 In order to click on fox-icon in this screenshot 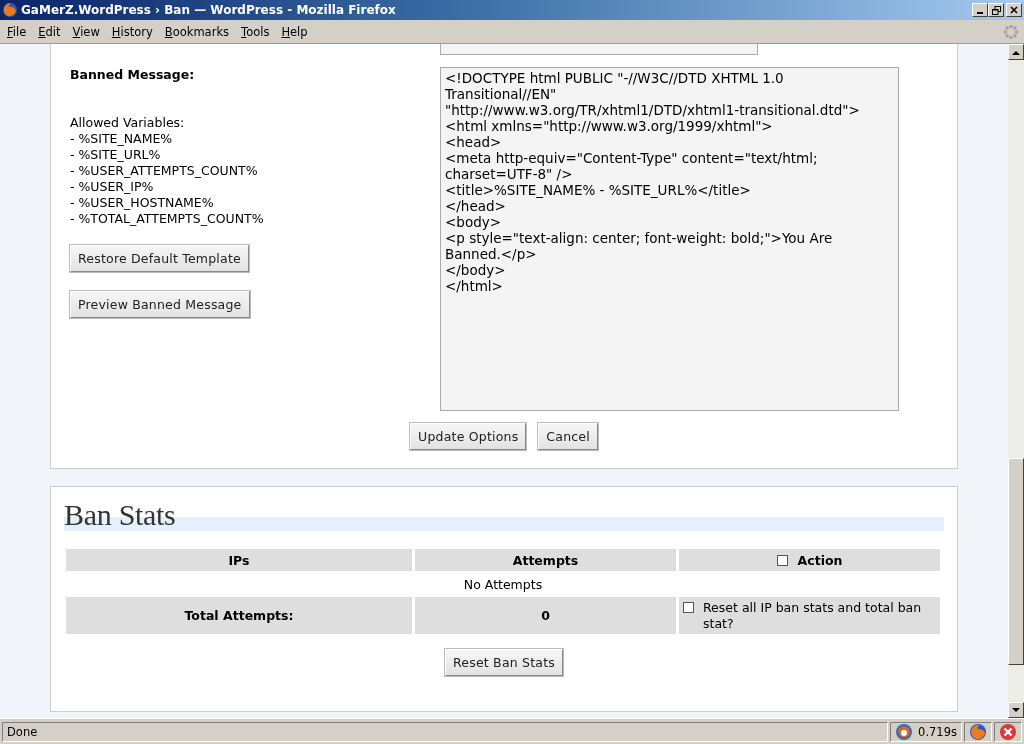, I will do `click(904, 731)`.